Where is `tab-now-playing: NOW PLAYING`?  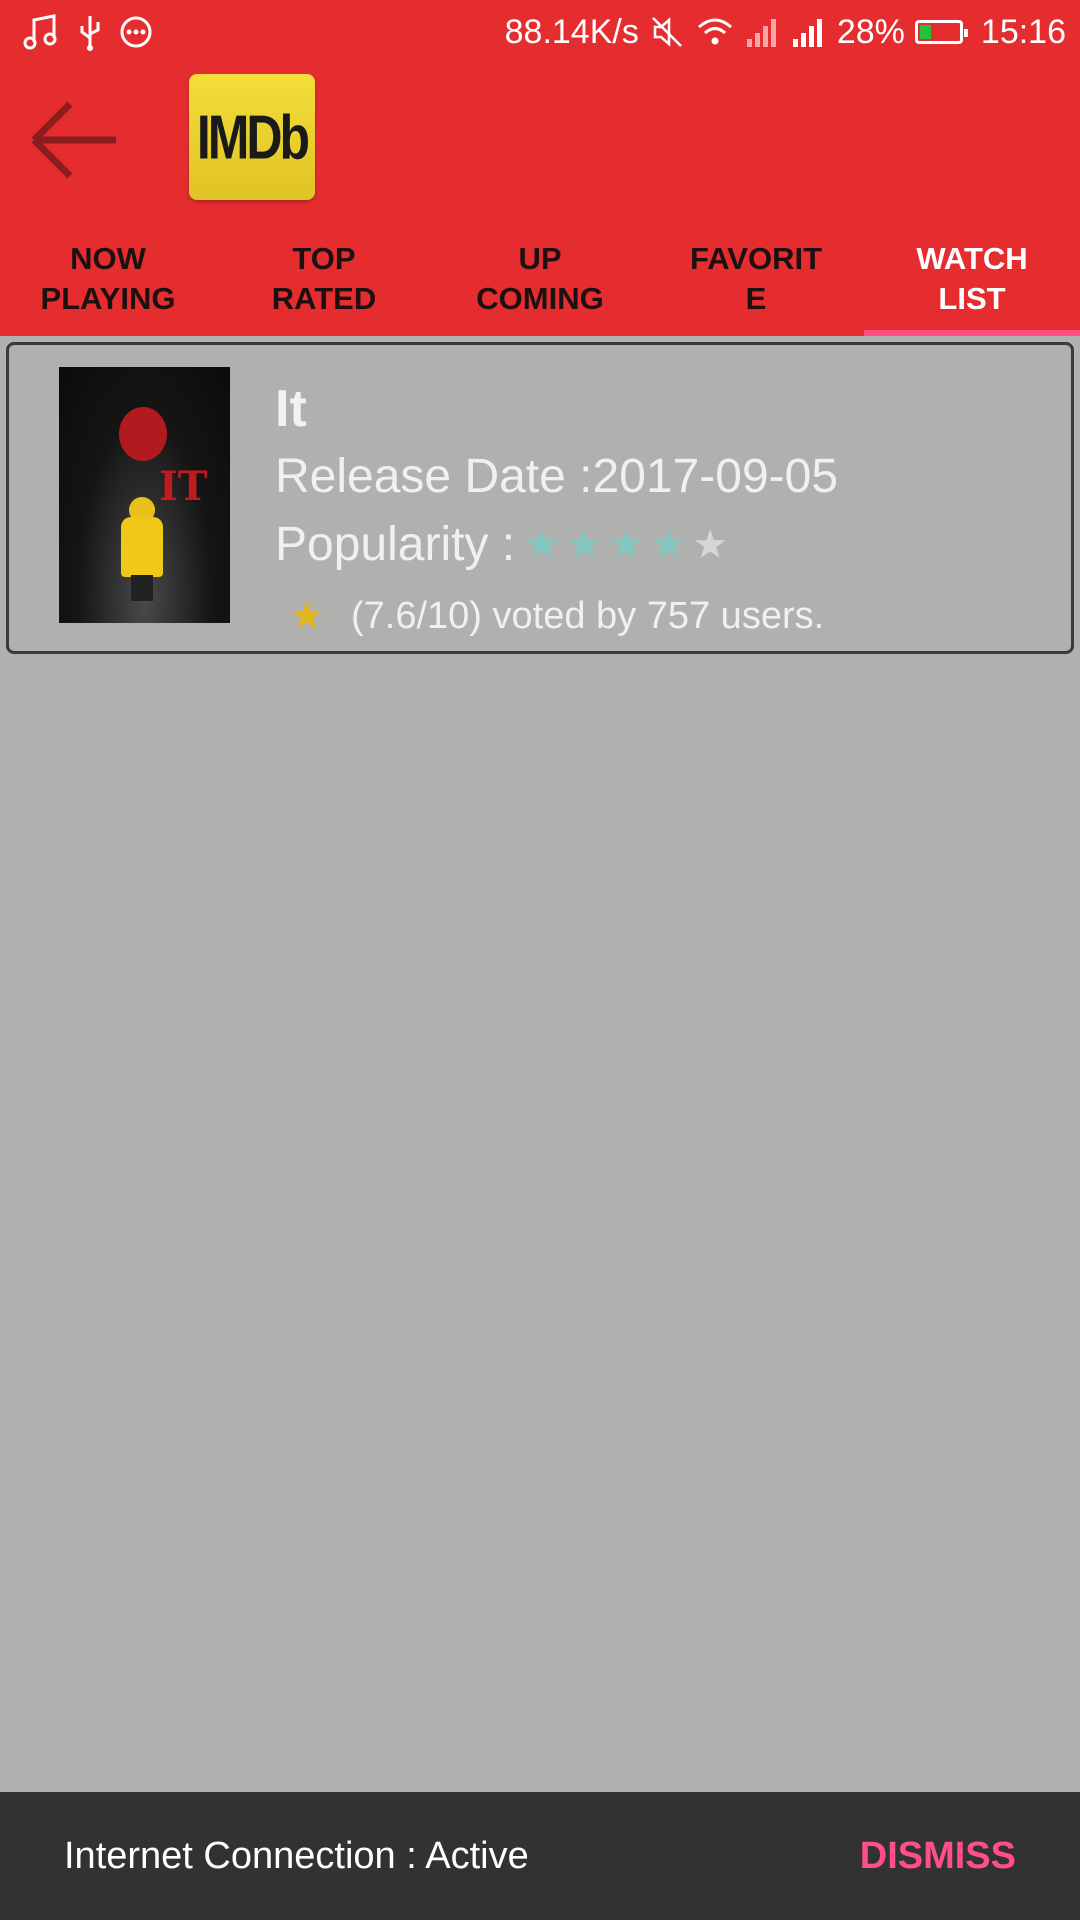 tab-now-playing: NOW PLAYING is located at coordinates (108, 282).